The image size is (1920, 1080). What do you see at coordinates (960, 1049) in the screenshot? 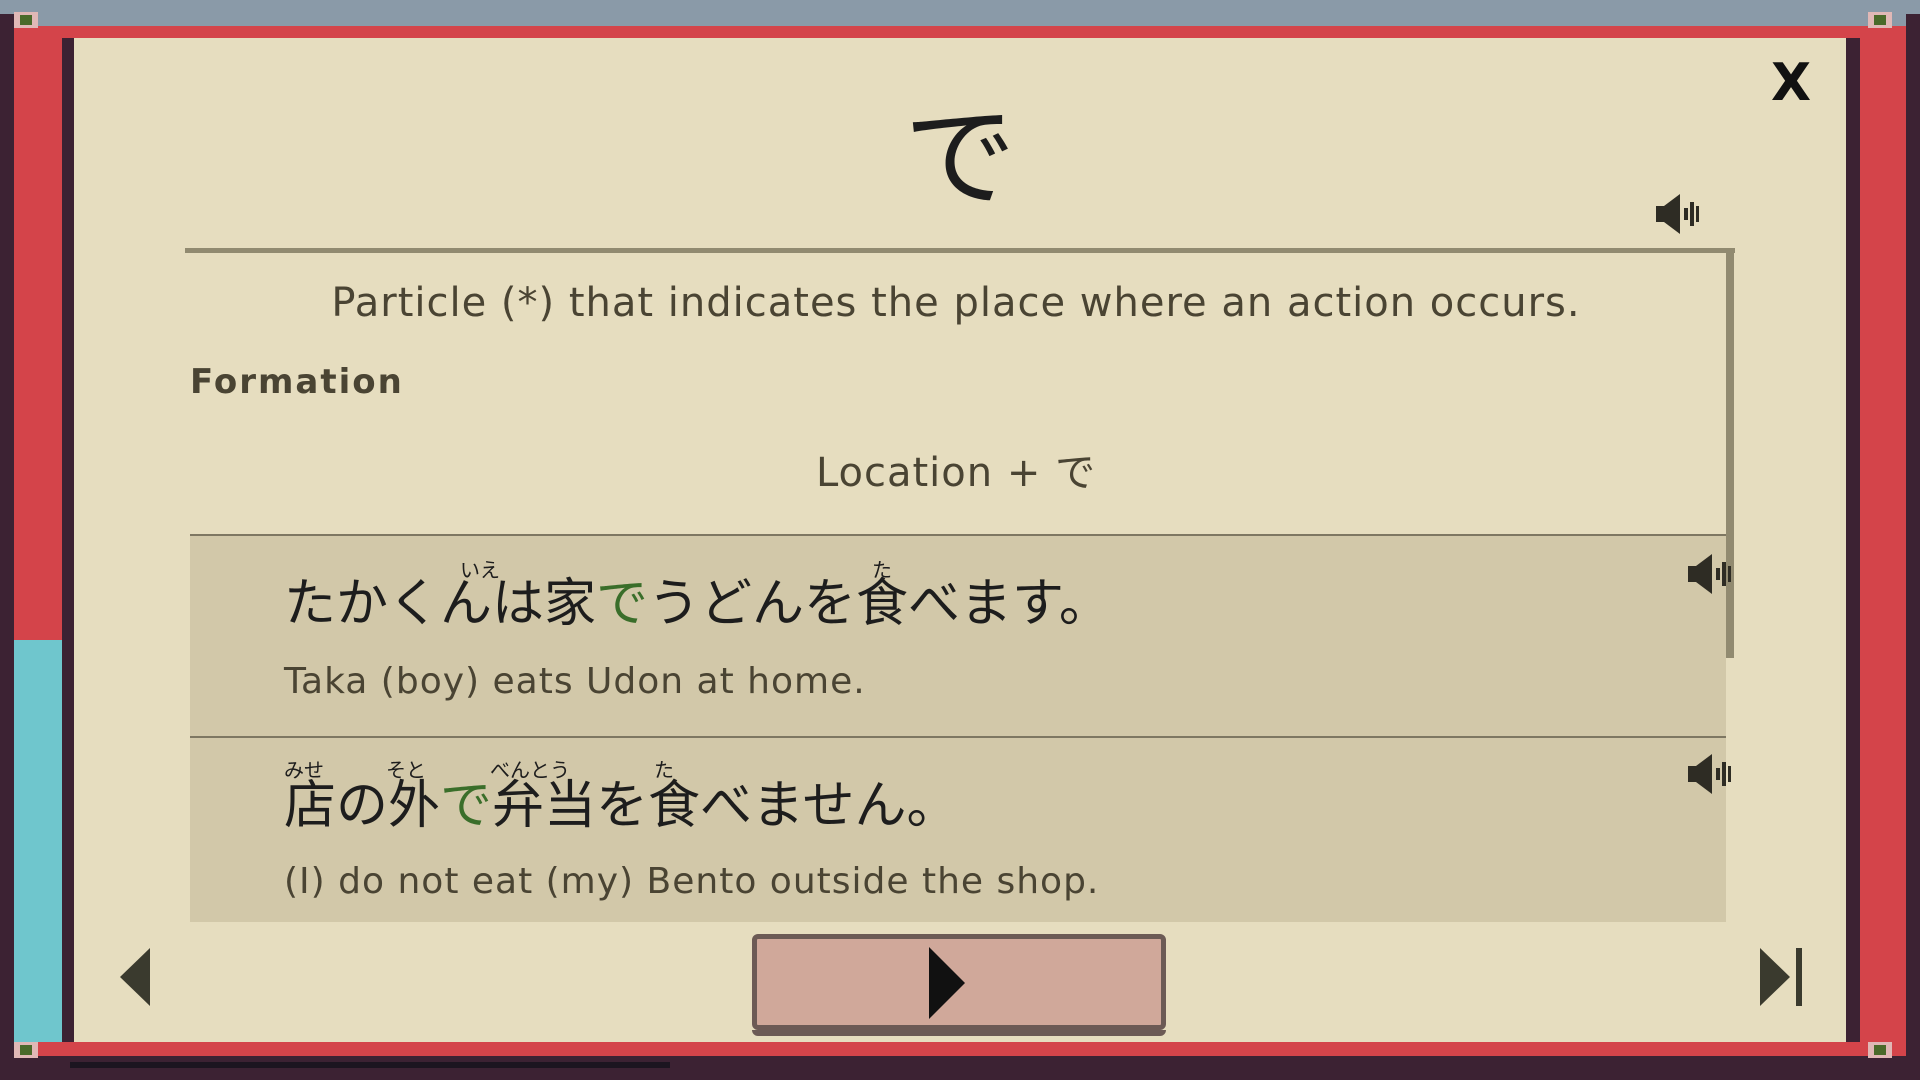
I see `frame-bottom-red` at bounding box center [960, 1049].